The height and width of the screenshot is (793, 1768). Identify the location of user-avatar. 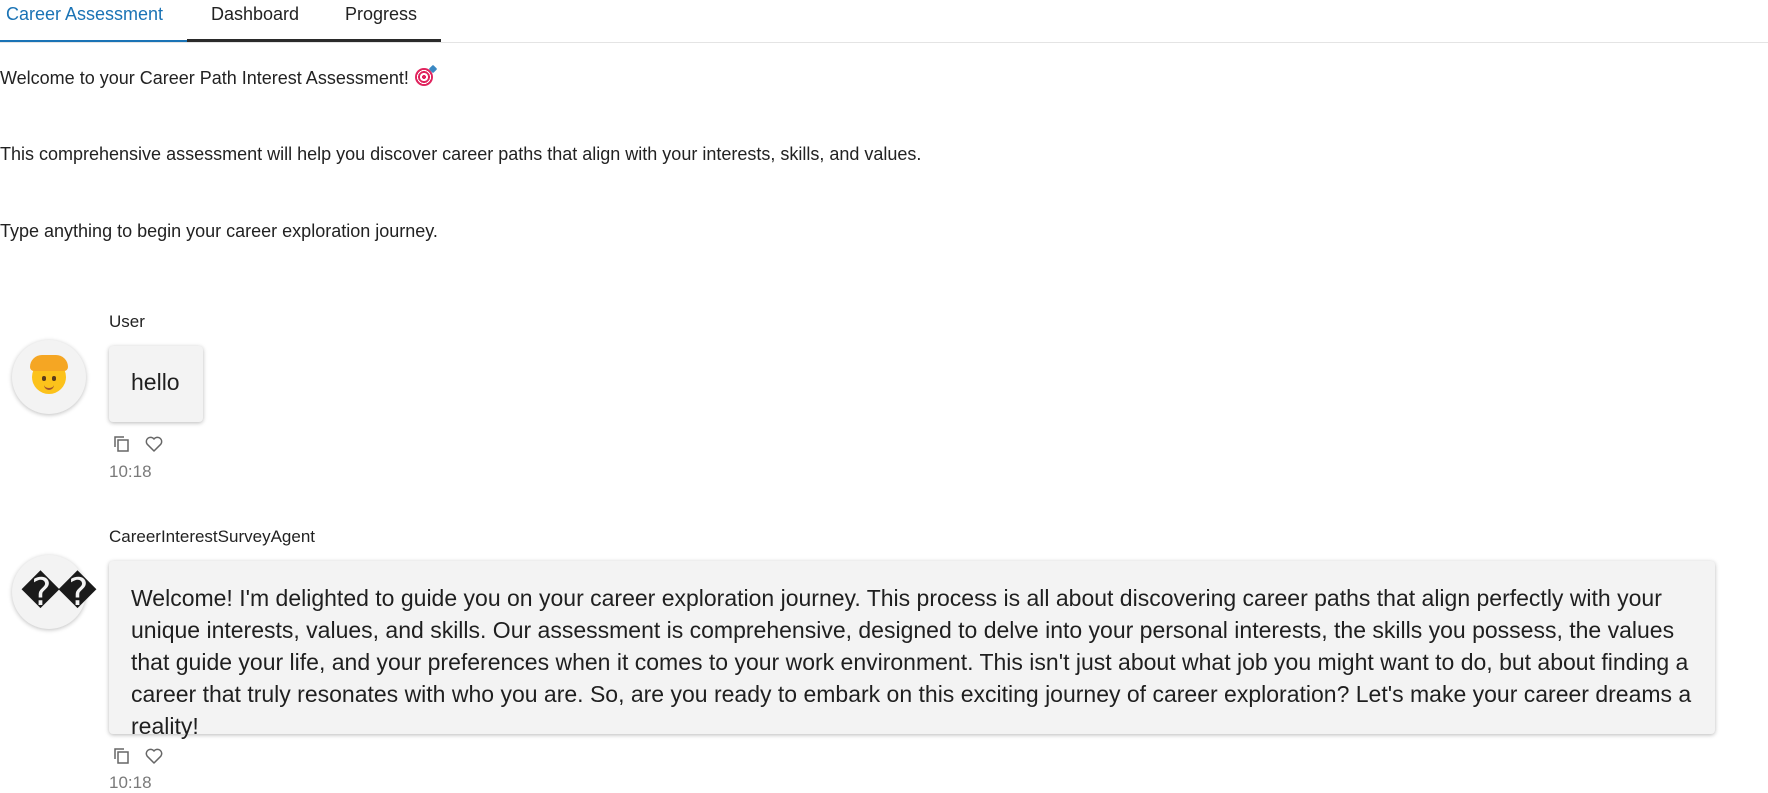
(49, 377).